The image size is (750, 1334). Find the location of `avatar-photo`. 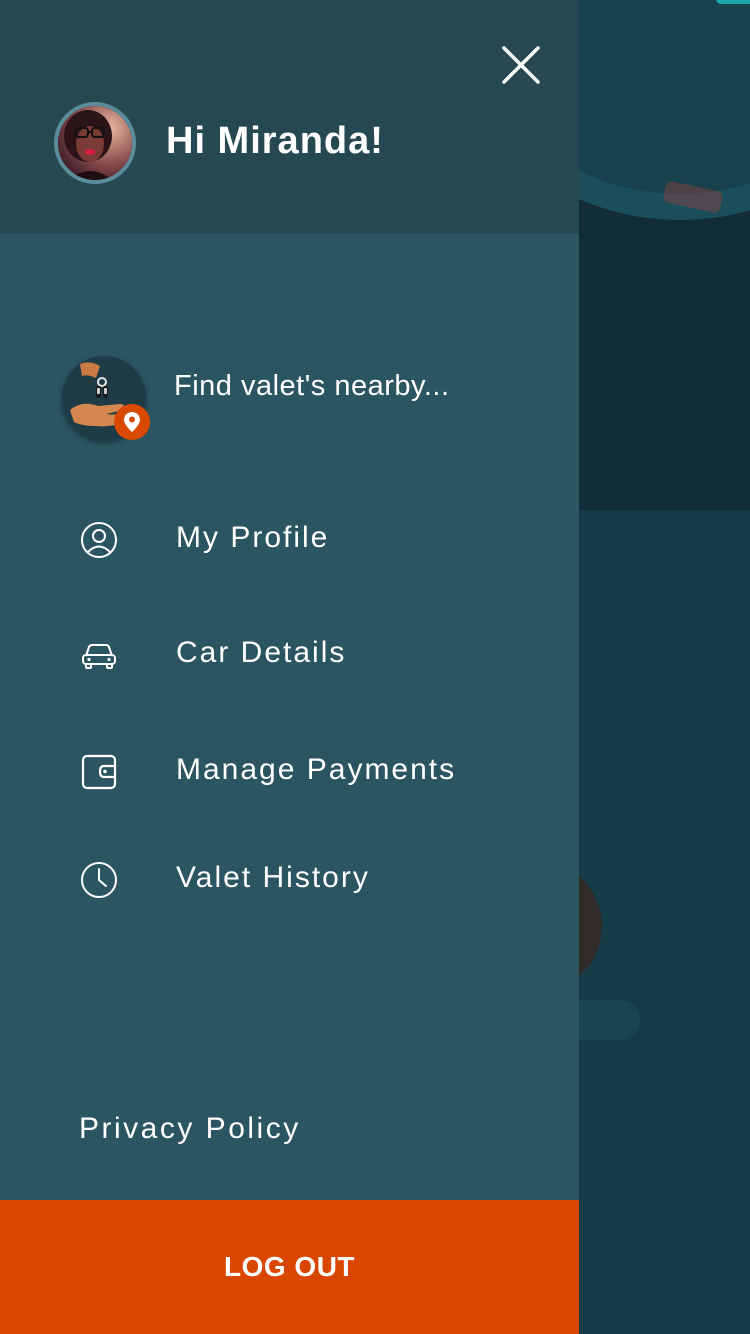

avatar-photo is located at coordinates (95, 143).